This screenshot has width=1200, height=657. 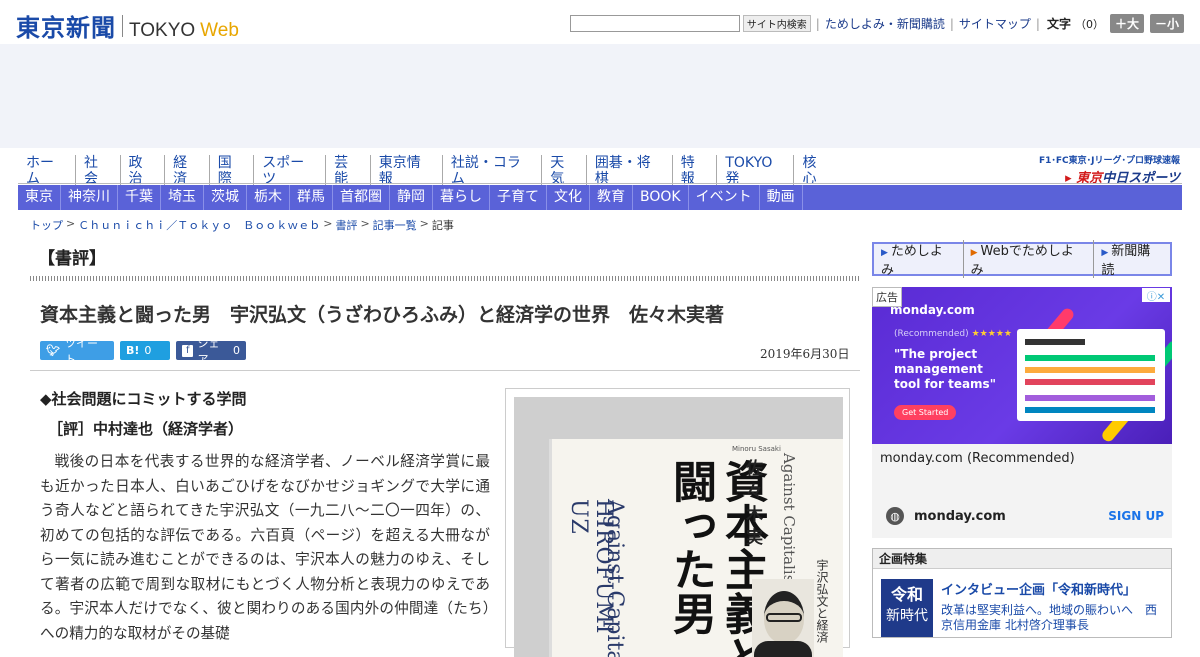 I want to click on nav2-item-event: イベント, so click(x=724, y=197).